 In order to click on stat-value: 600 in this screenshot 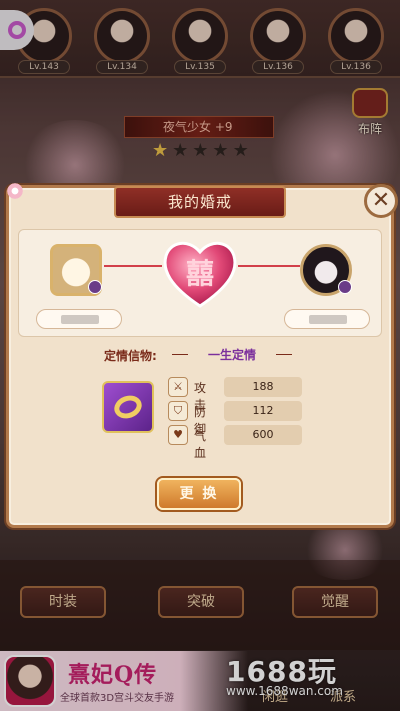, I will do `click(263, 435)`.